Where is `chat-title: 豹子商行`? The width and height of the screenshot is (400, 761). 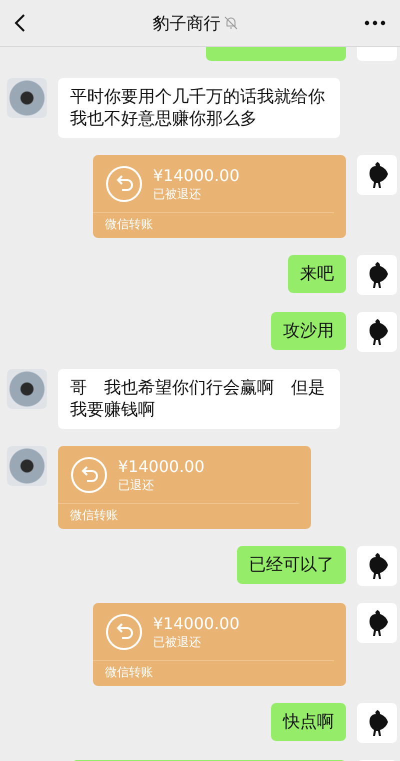
chat-title: 豹子商行 is located at coordinates (186, 23).